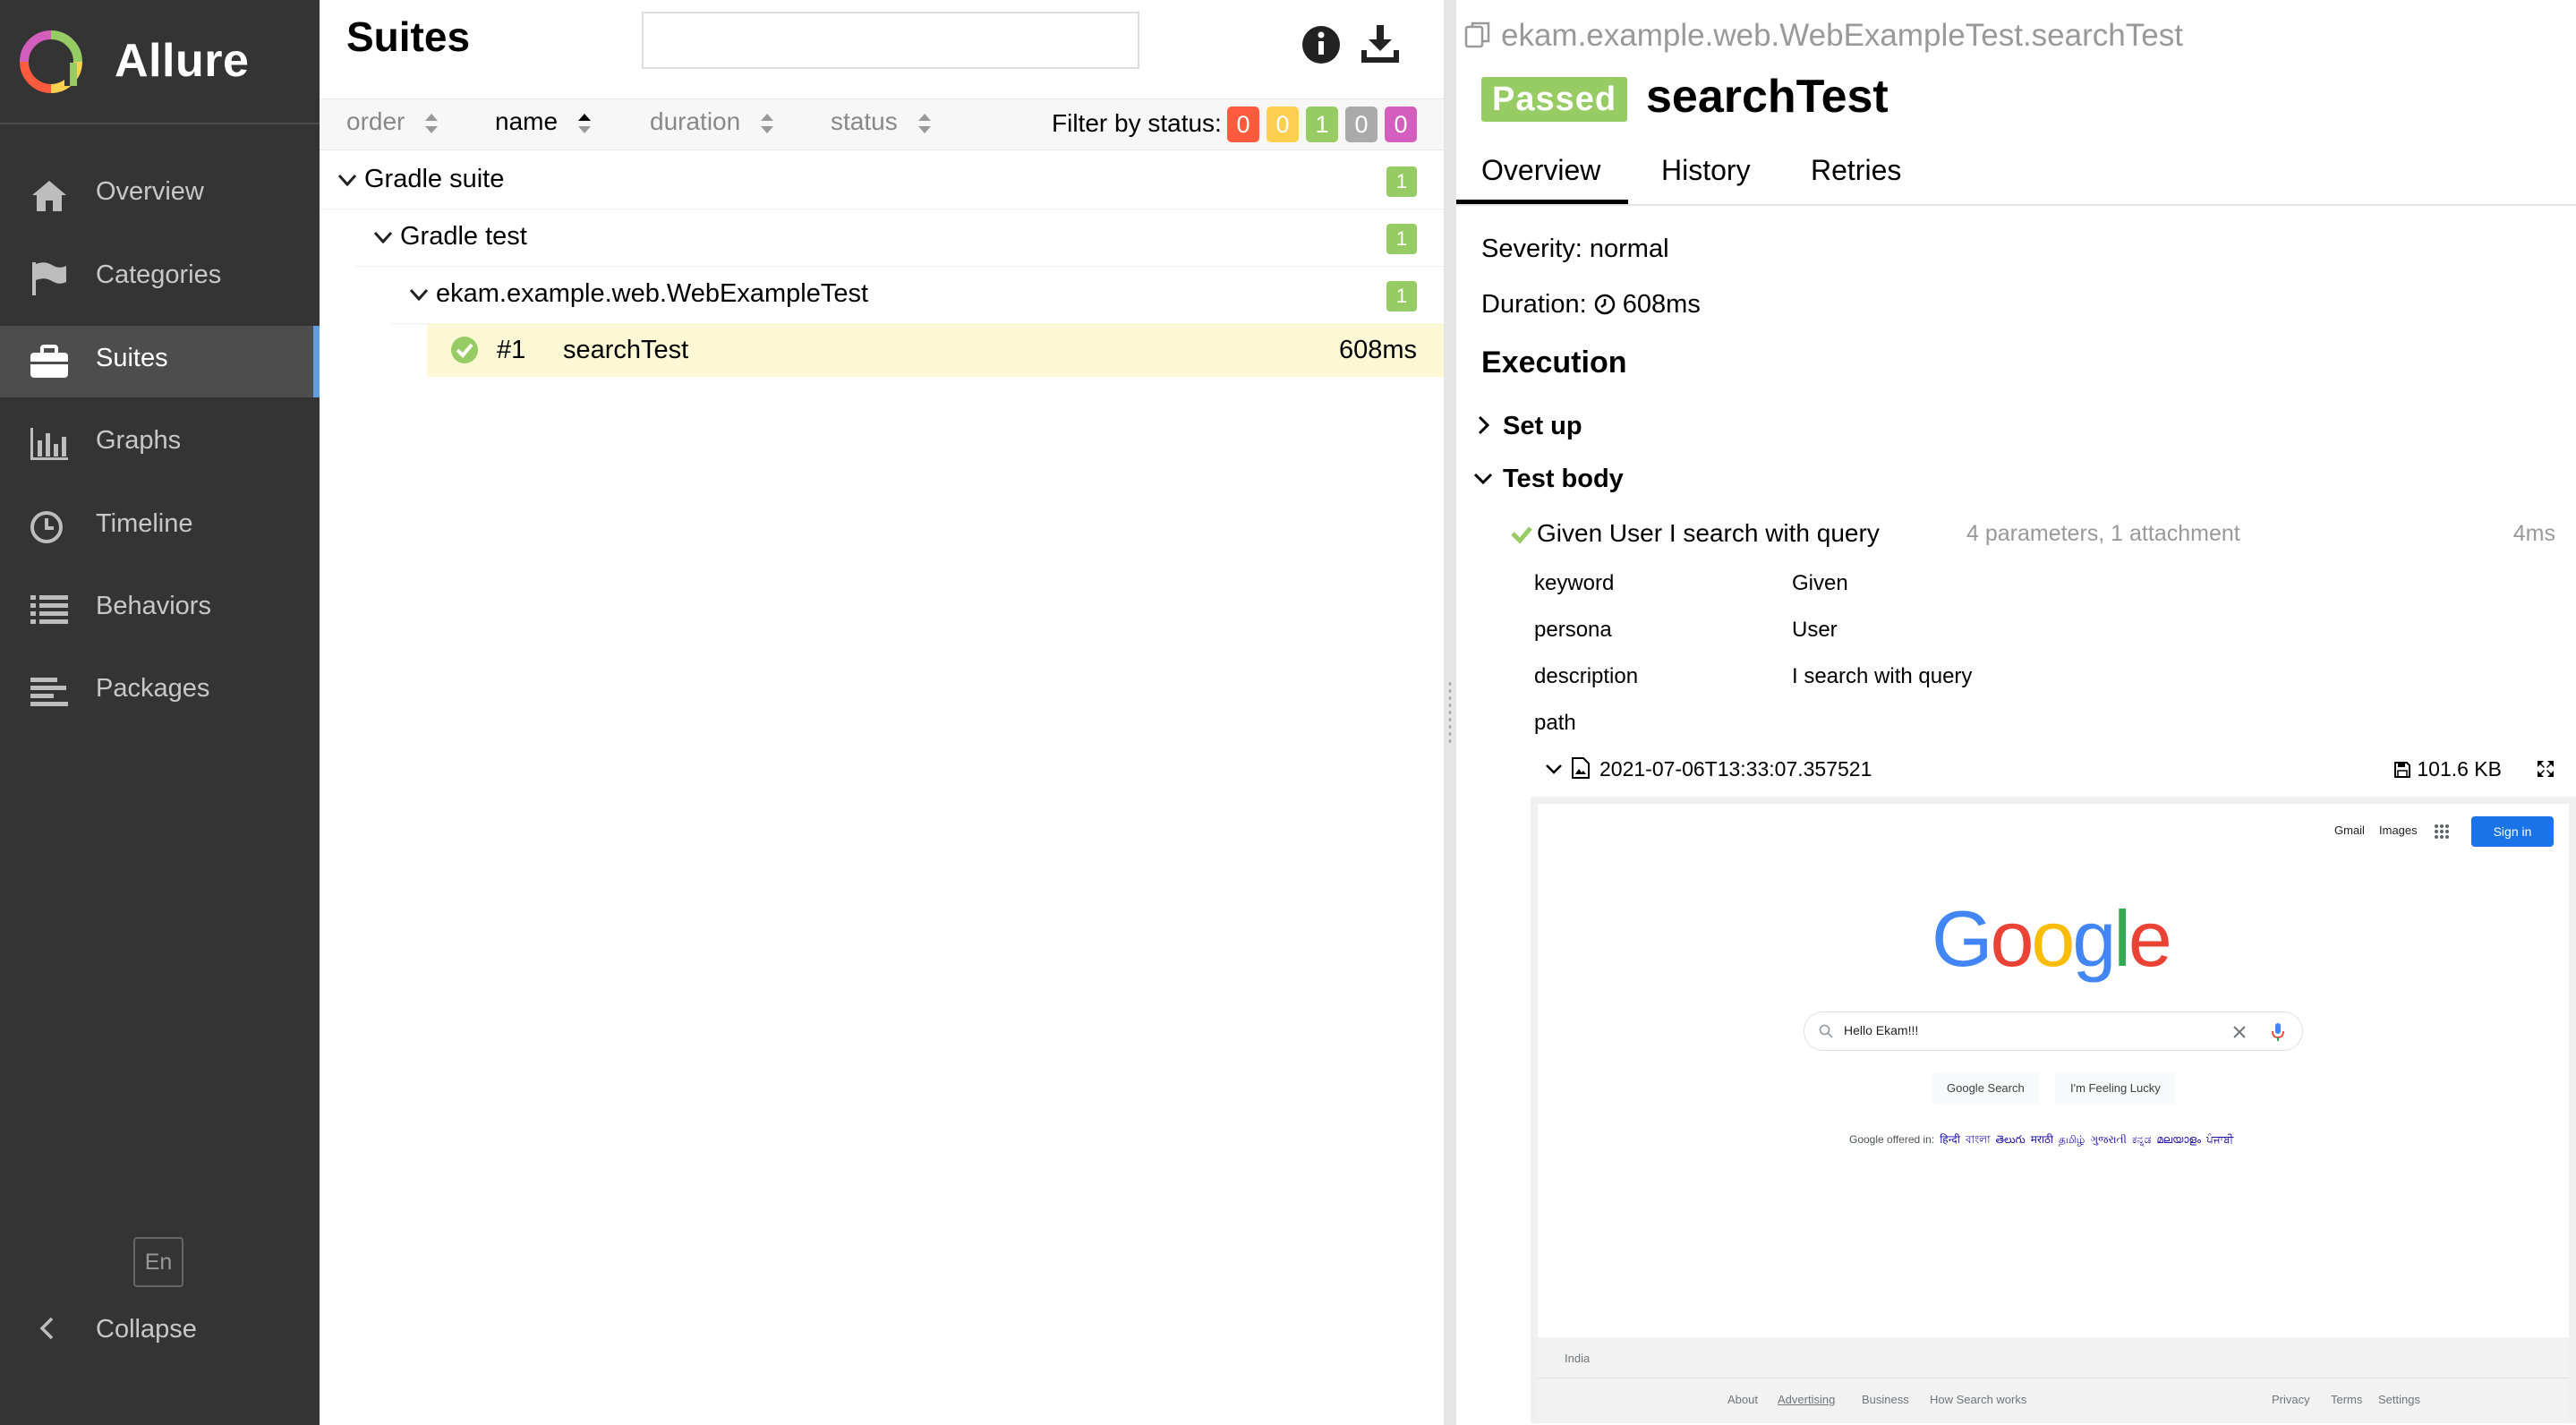 The height and width of the screenshot is (1425, 2576). I want to click on attachment-row: 2021-07-06T13:33:07.357521 101.6 KB, so click(2058, 770).